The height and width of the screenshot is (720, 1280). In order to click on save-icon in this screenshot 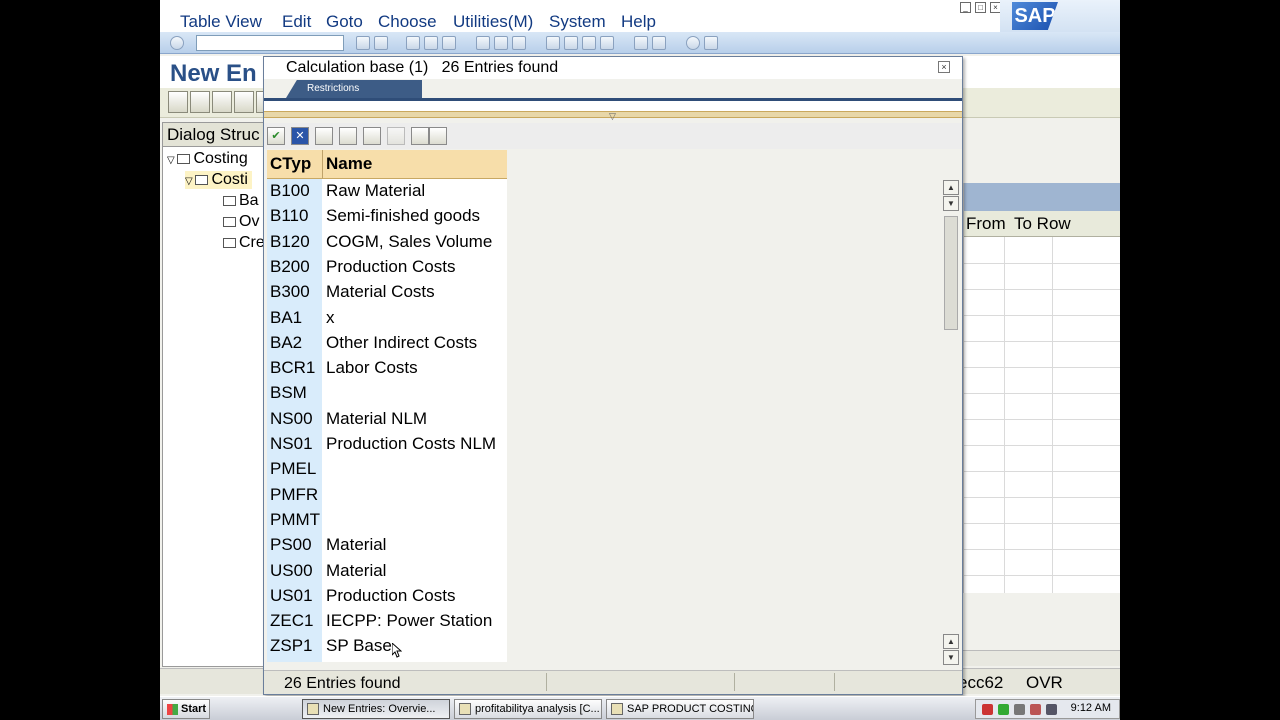, I will do `click(381, 43)`.